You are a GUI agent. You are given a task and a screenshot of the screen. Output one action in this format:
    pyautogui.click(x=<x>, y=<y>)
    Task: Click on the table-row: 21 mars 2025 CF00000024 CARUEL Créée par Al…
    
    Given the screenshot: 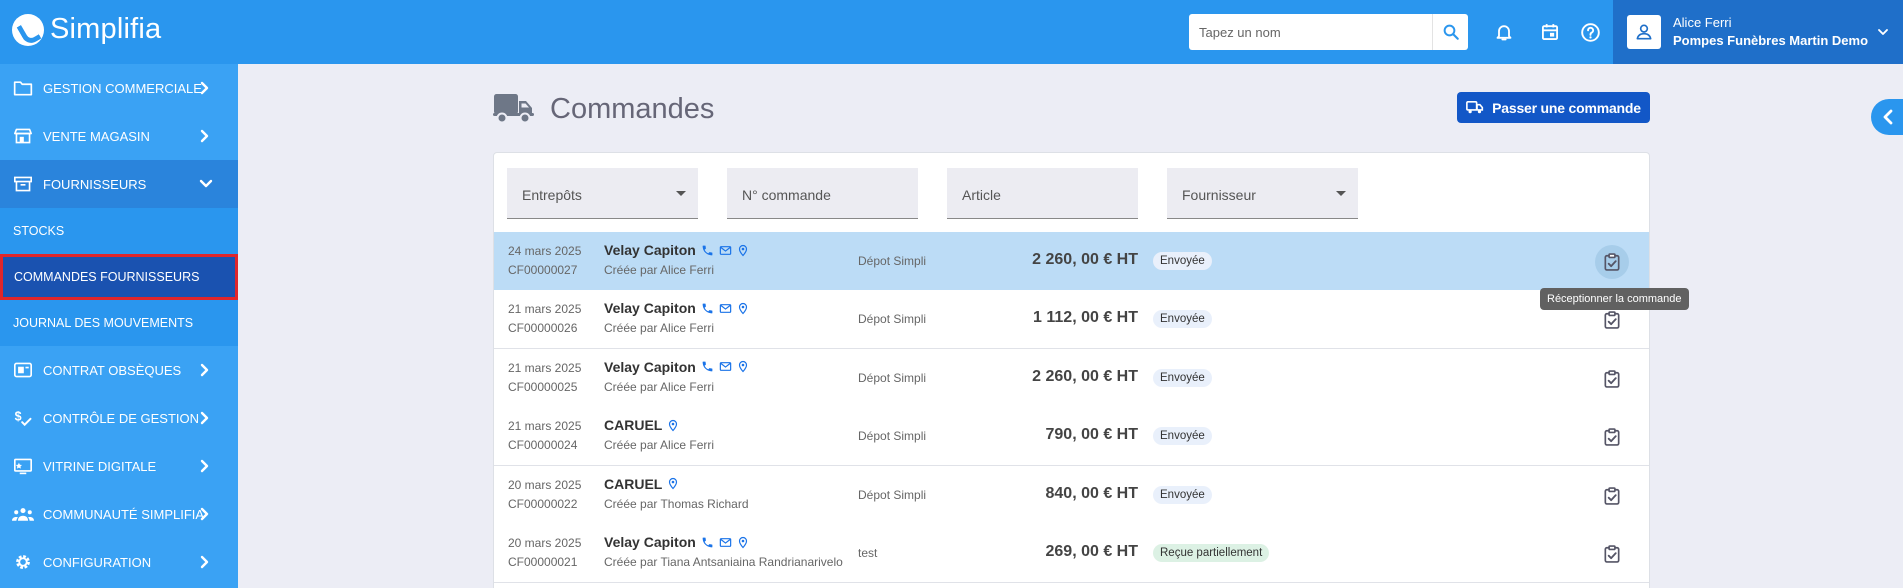 What is the action you would take?
    pyautogui.click(x=1071, y=437)
    